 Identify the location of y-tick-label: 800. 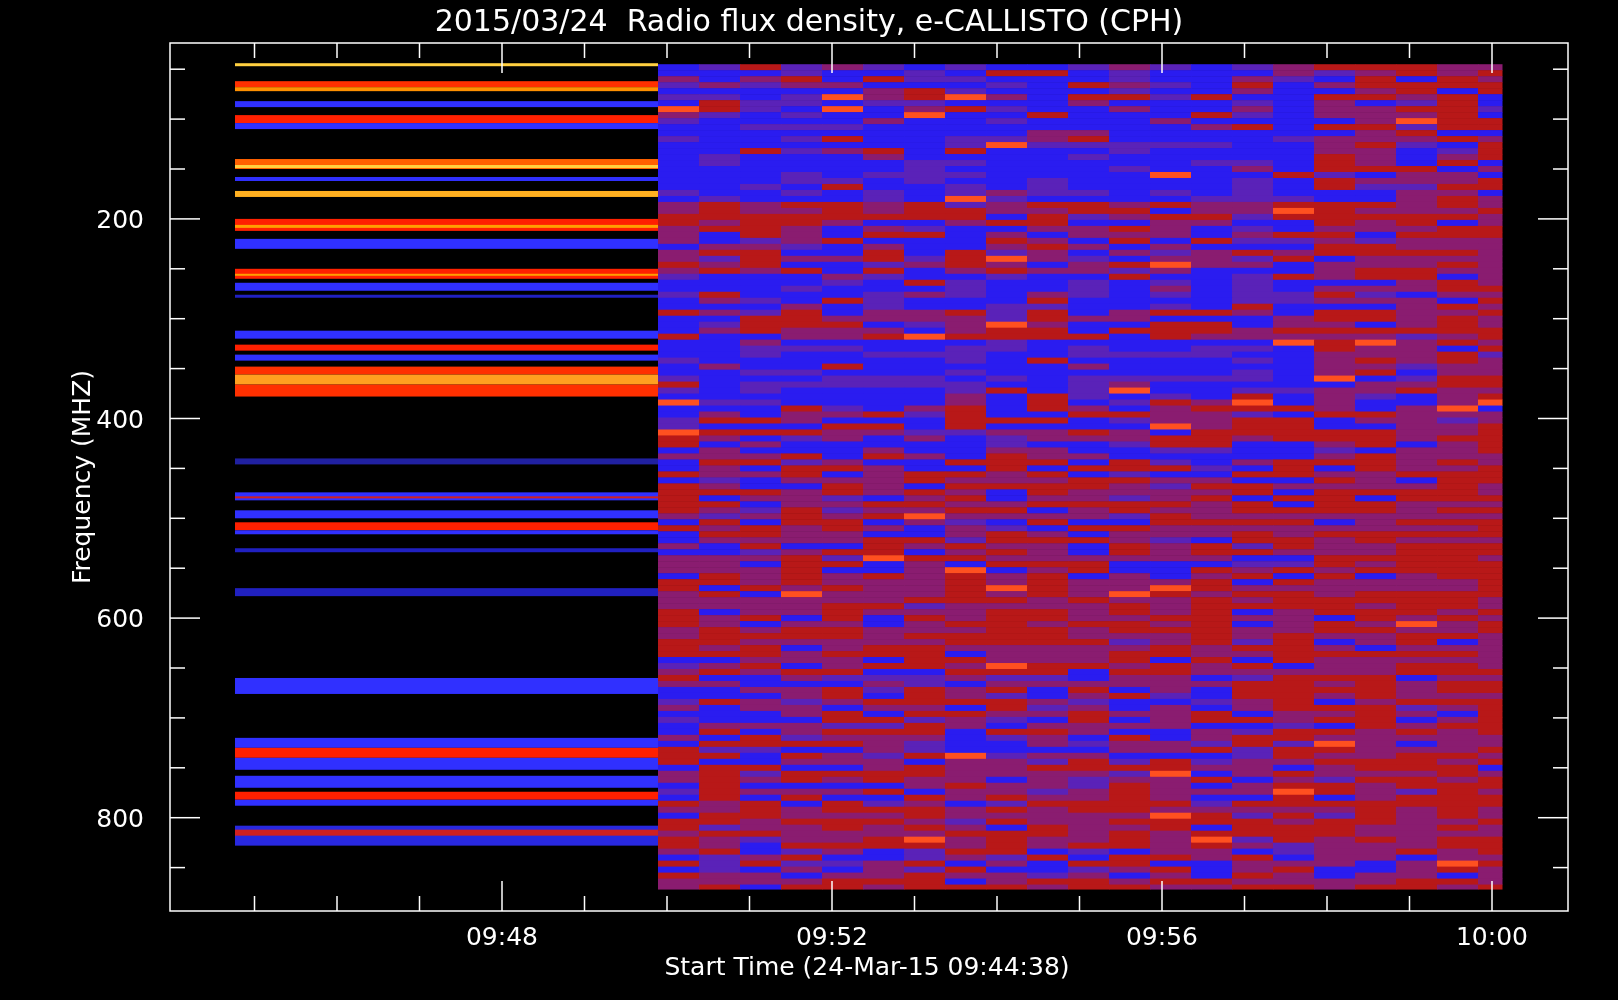
(120, 818).